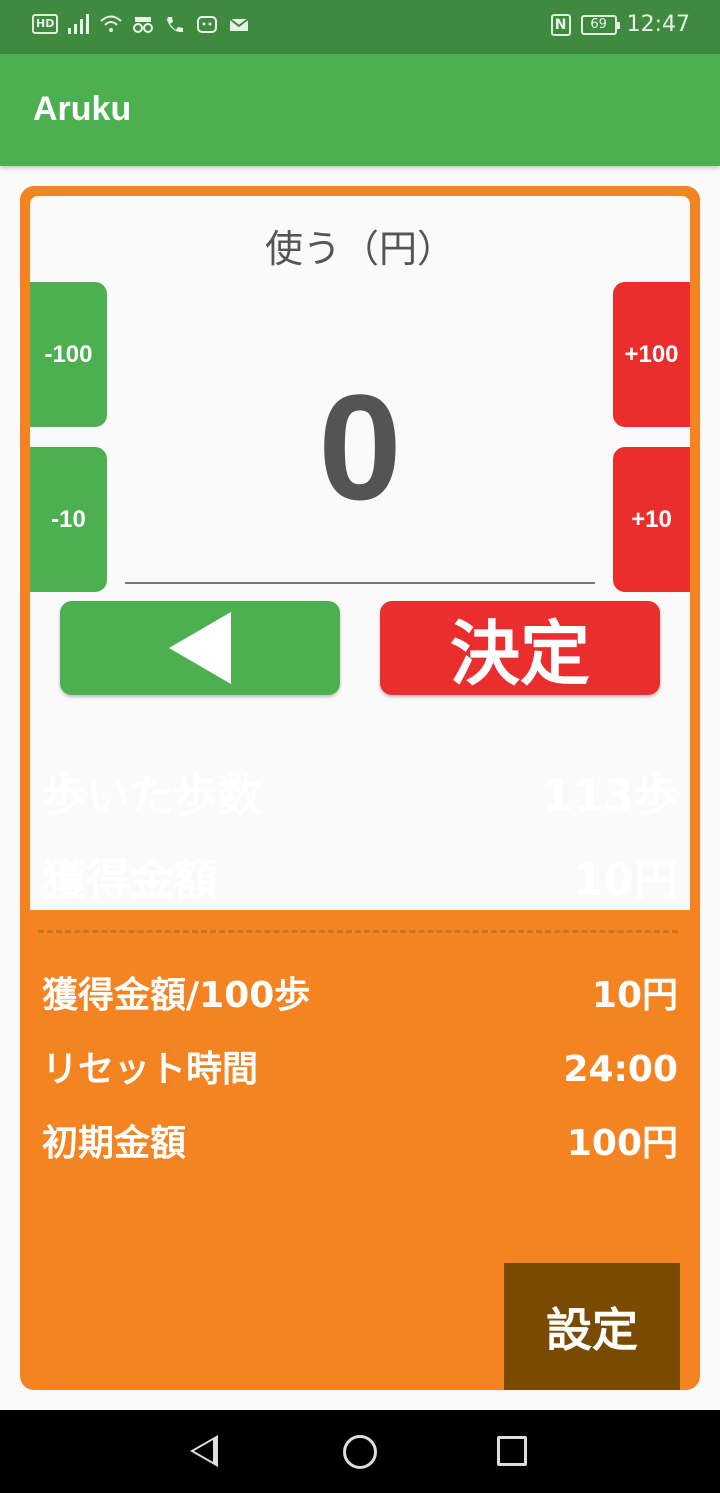 The image size is (720, 1493). Describe the element at coordinates (359, 249) in the screenshot. I see `use-title: 使う（円）` at that location.